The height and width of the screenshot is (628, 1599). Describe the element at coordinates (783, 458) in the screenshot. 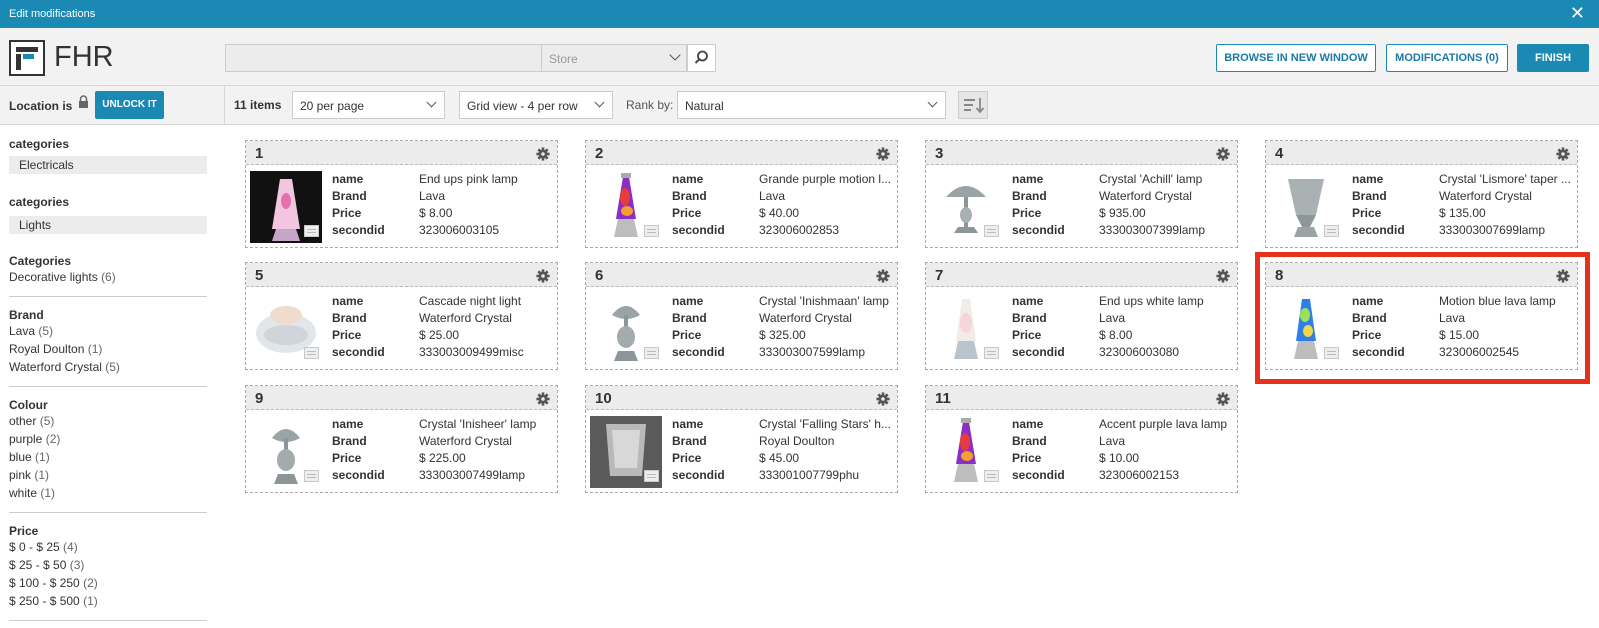

I see `attr-row-price: Price $ 45.00` at that location.